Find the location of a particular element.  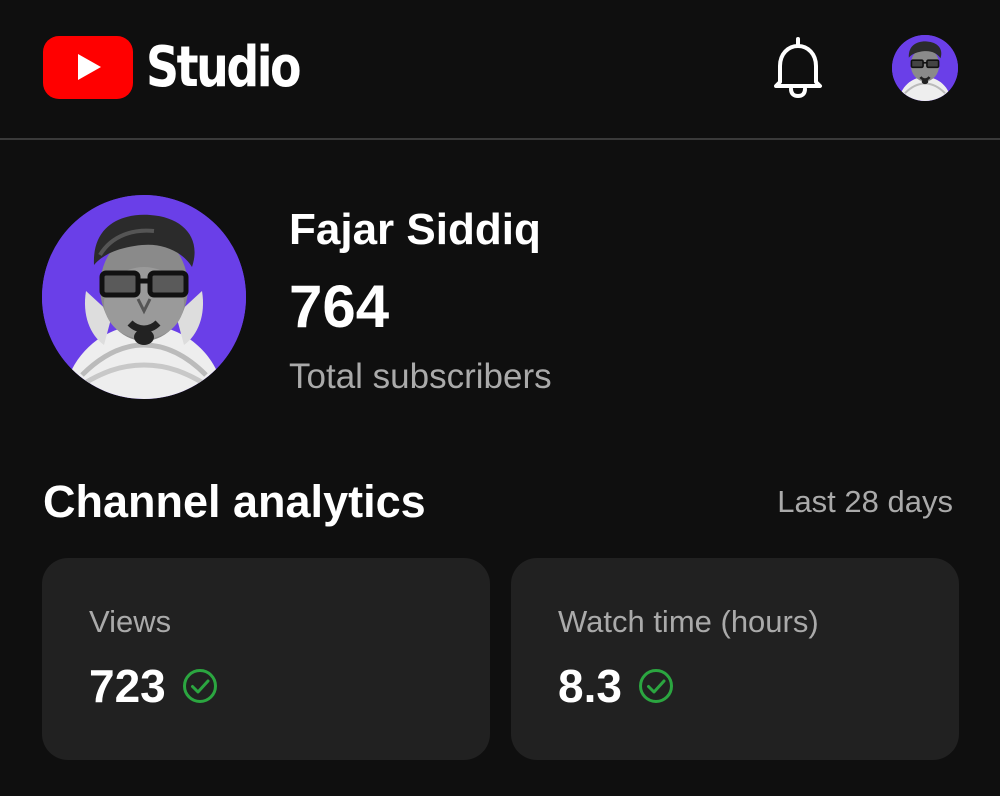

account-avatar is located at coordinates (925, 68).